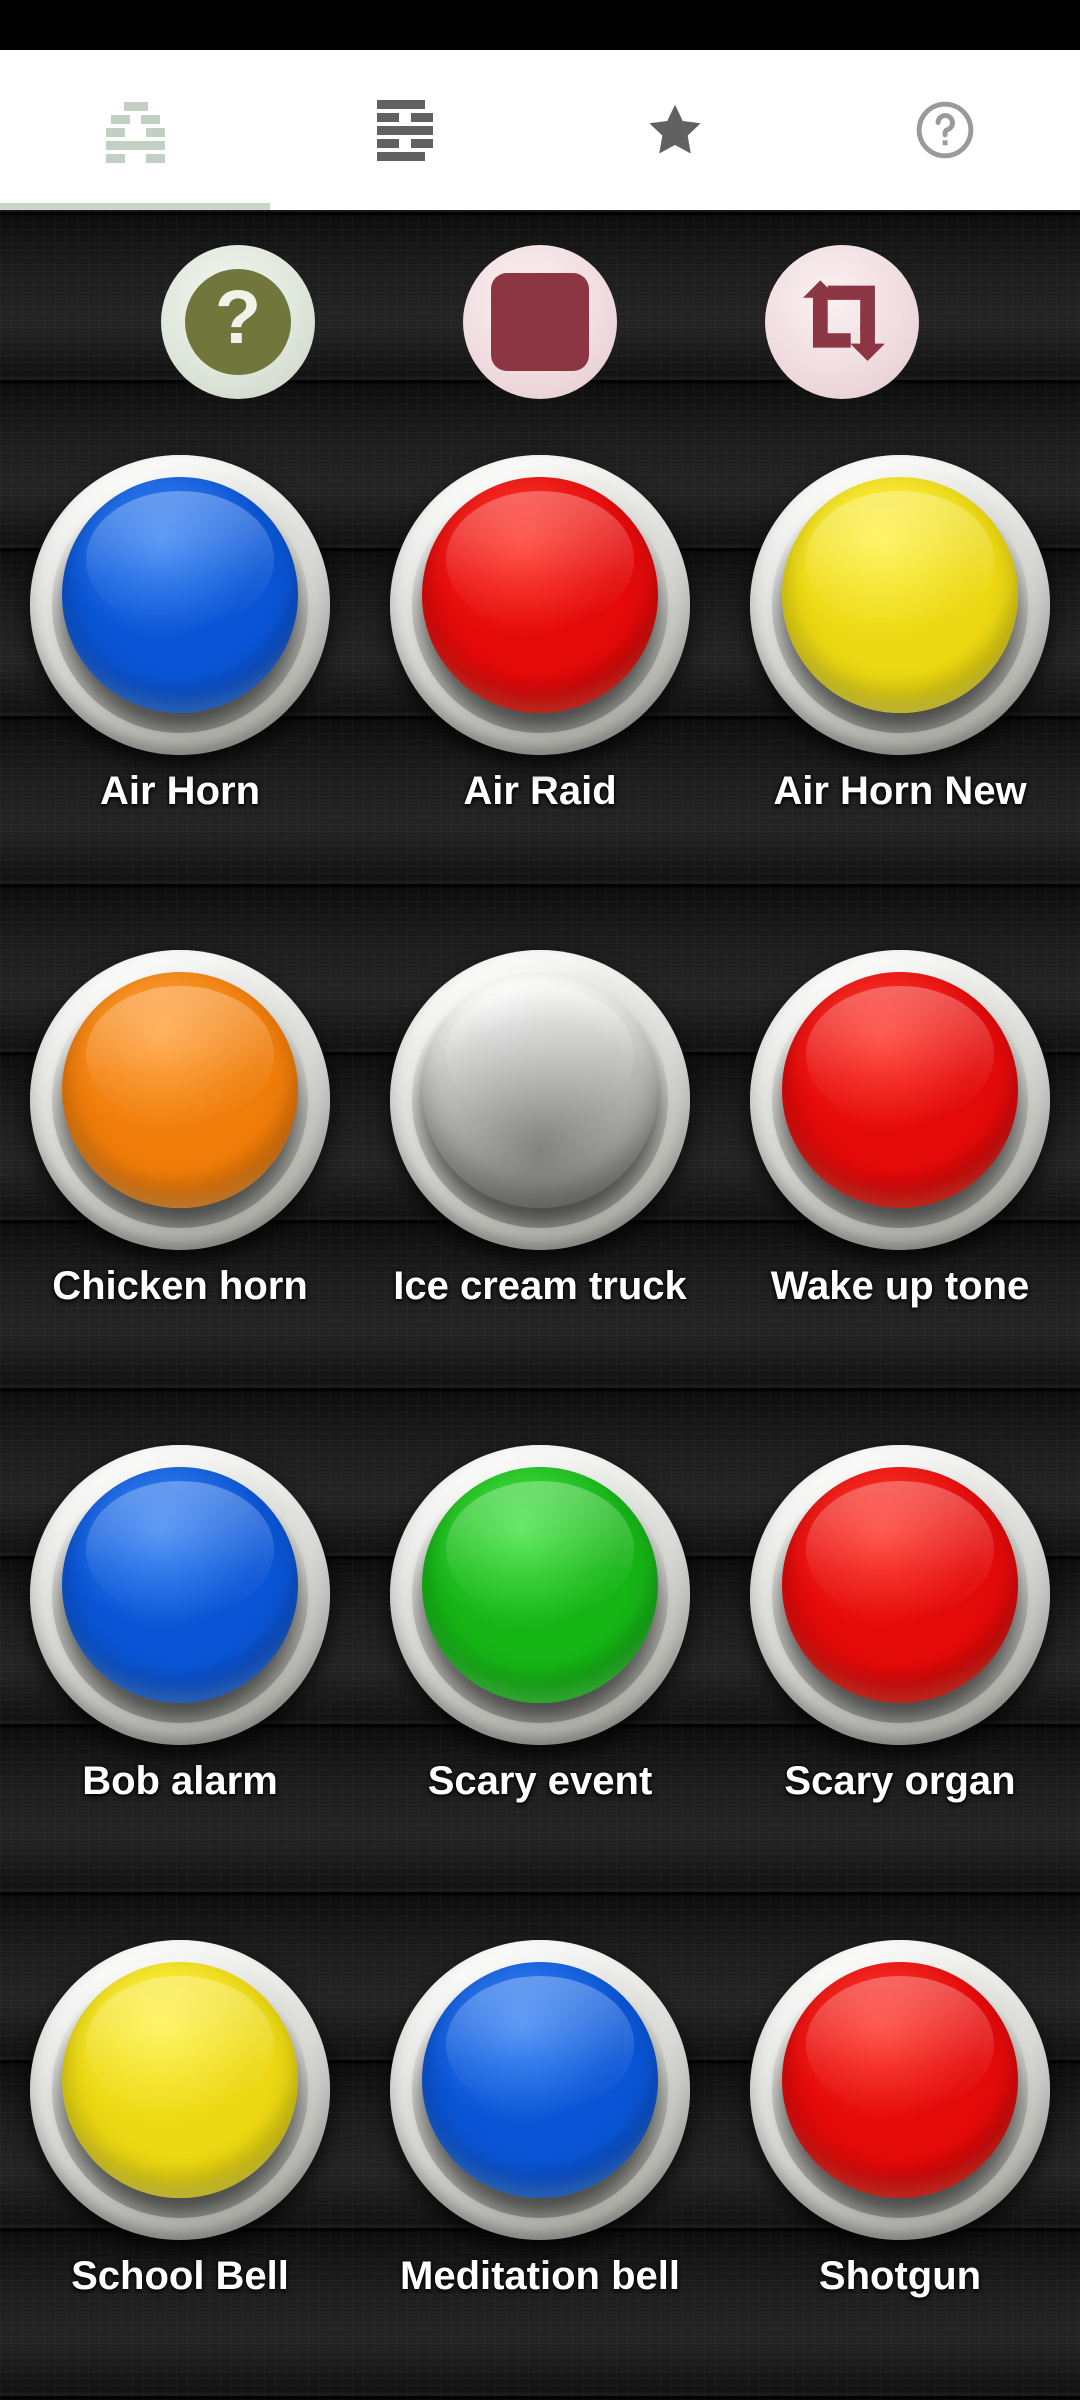 Image resolution: width=1080 pixels, height=2400 pixels. I want to click on tab-soundboard, so click(135, 130).